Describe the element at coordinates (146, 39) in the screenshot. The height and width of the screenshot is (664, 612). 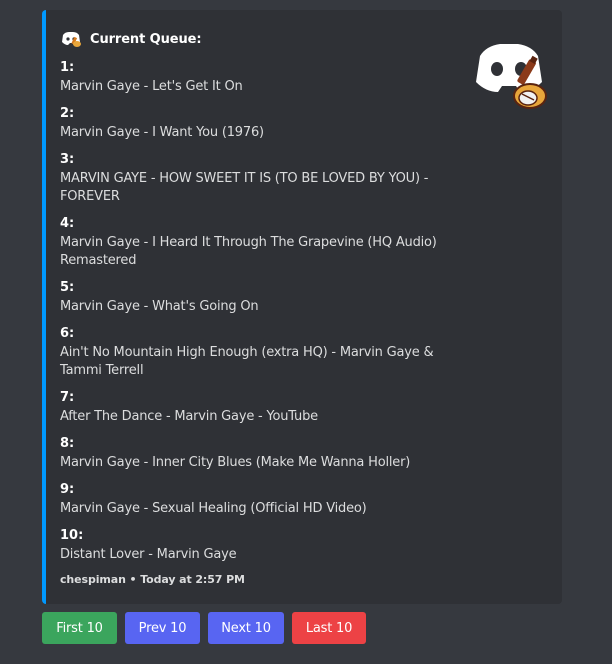
I see `embed-author-name: Current Queue:` at that location.